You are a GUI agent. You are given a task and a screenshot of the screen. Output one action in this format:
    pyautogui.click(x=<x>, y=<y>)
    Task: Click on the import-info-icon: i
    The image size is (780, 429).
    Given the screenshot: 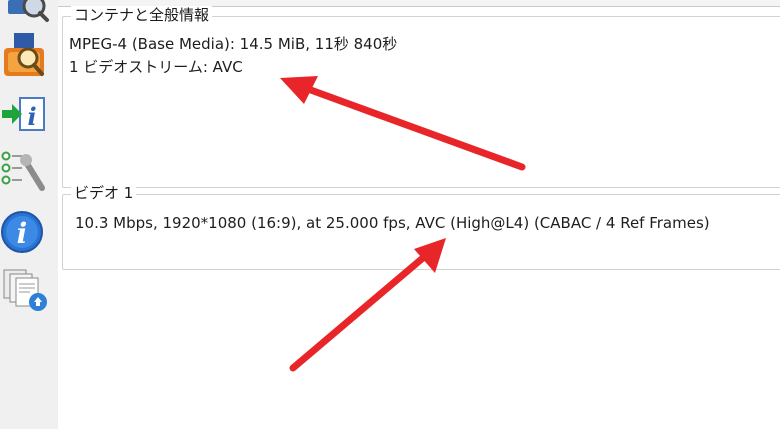 What is the action you would take?
    pyautogui.click(x=28, y=115)
    